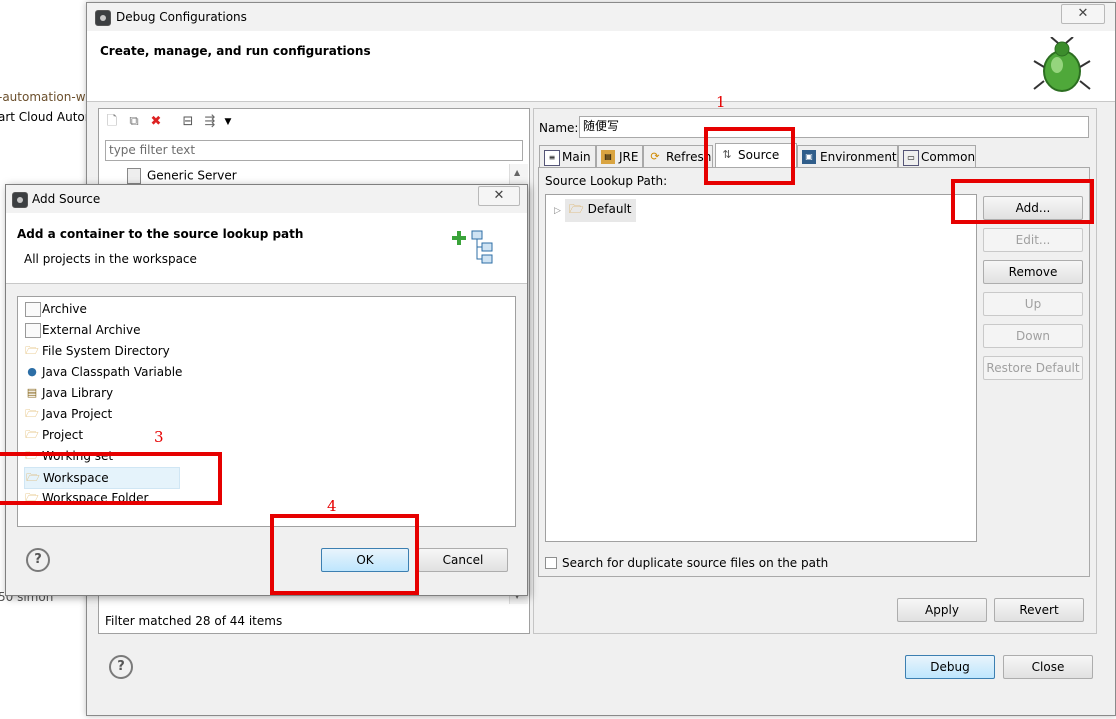 The width and height of the screenshot is (1116, 719). I want to click on background-text: -automation-w, so click(43, 97).